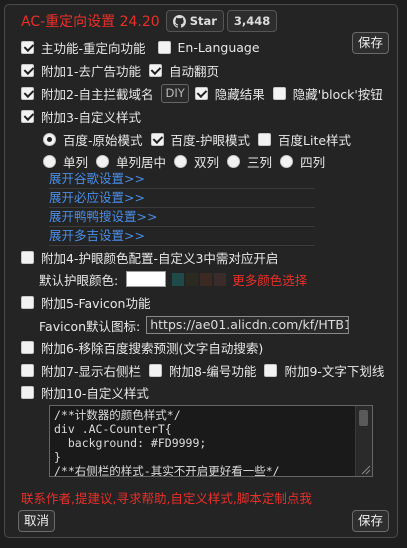 The height and width of the screenshot is (548, 407). What do you see at coordinates (269, 279) in the screenshot?
I see `more-colors-link: 更多颜色选择` at bounding box center [269, 279].